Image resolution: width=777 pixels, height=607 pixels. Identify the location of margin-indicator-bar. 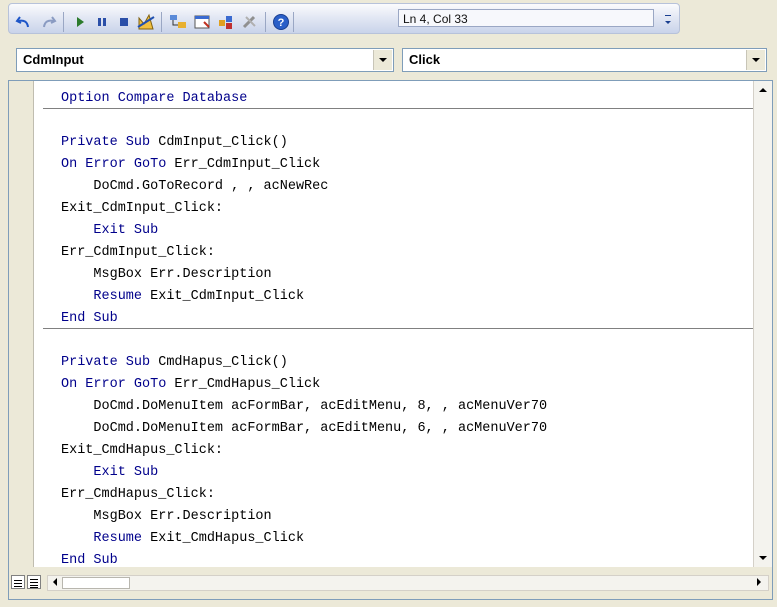
(21, 324).